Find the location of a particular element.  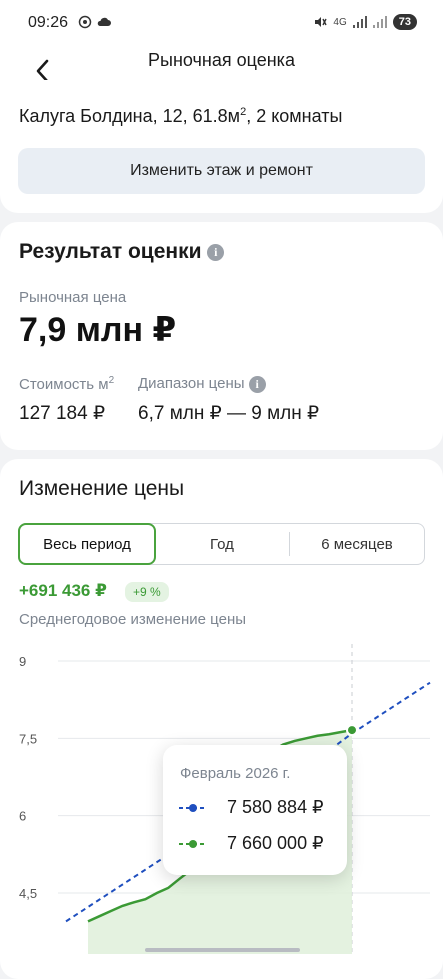

cost-per-m2-label-text: Стоимость м is located at coordinates (64, 384).